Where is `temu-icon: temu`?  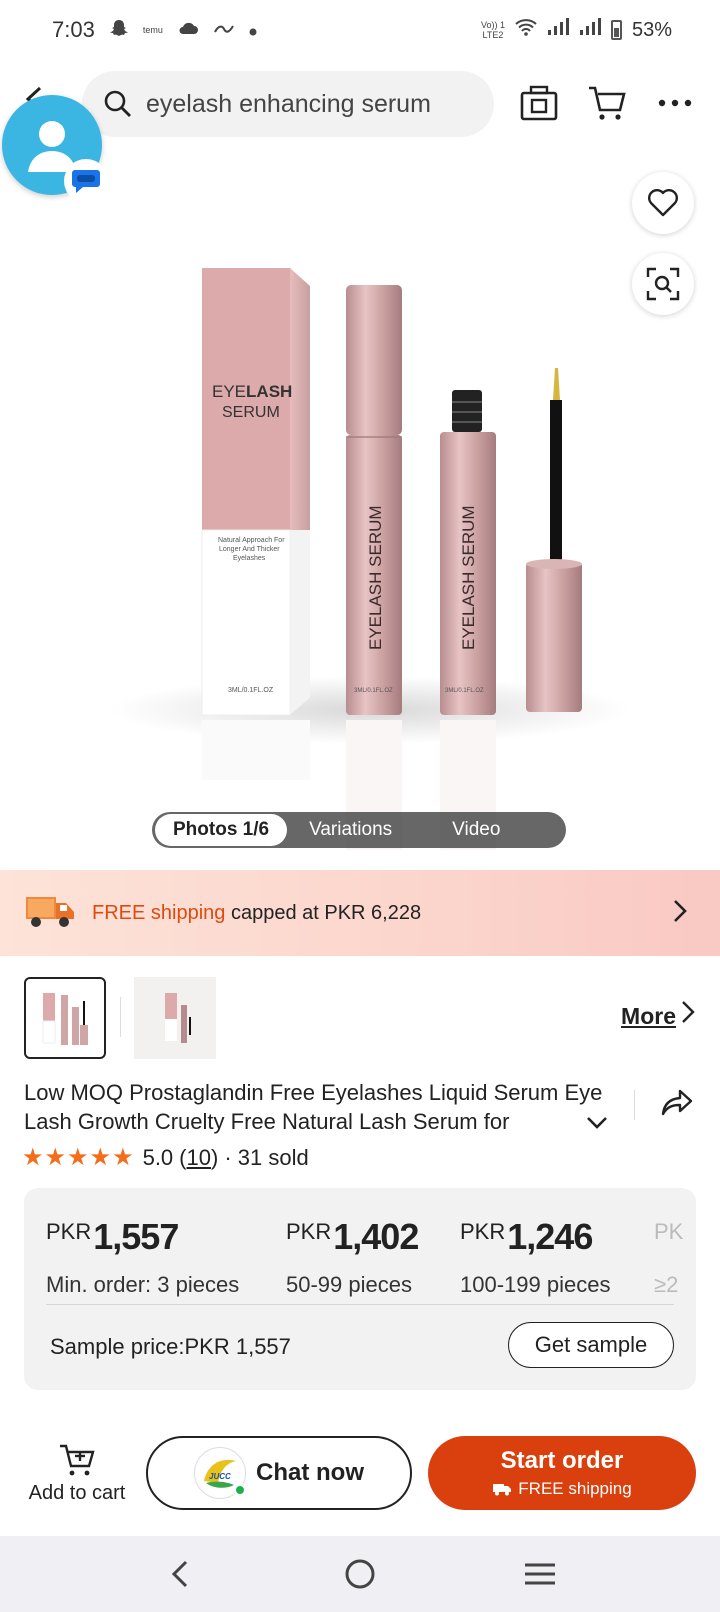
temu-icon: temu is located at coordinates (152, 30).